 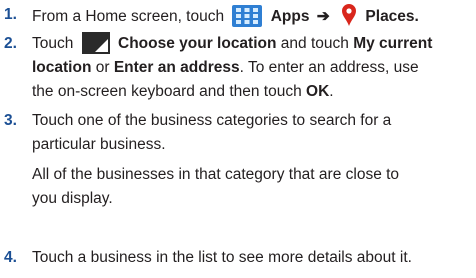 What do you see at coordinates (329, 67) in the screenshot?
I see `step-text: . To enter an address, use` at bounding box center [329, 67].